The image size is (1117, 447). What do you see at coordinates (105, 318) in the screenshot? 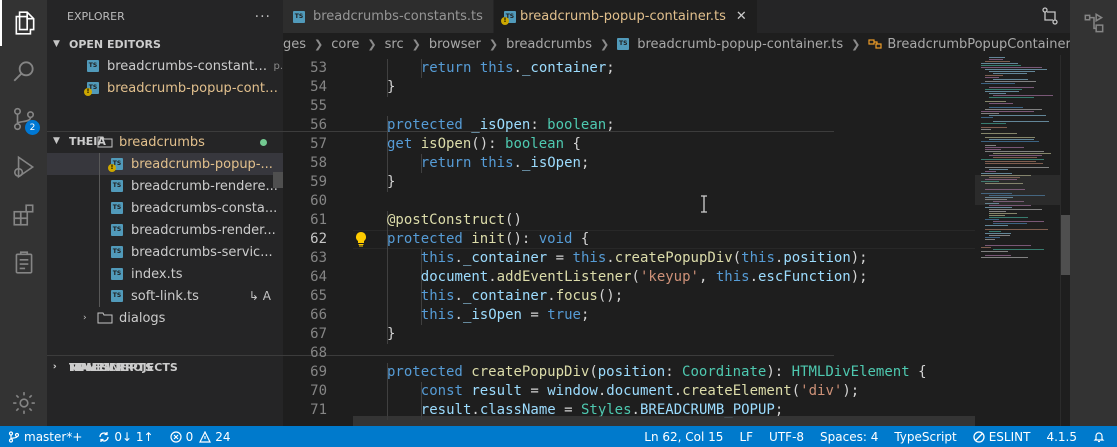
I see `folder-icon` at bounding box center [105, 318].